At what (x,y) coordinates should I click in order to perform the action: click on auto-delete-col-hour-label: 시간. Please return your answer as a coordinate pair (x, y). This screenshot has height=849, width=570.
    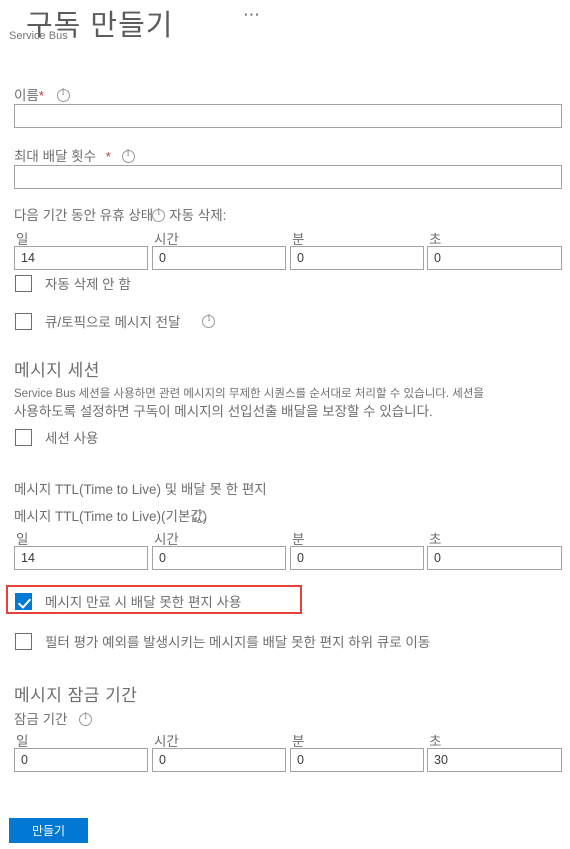
    Looking at the image, I should click on (166, 239).